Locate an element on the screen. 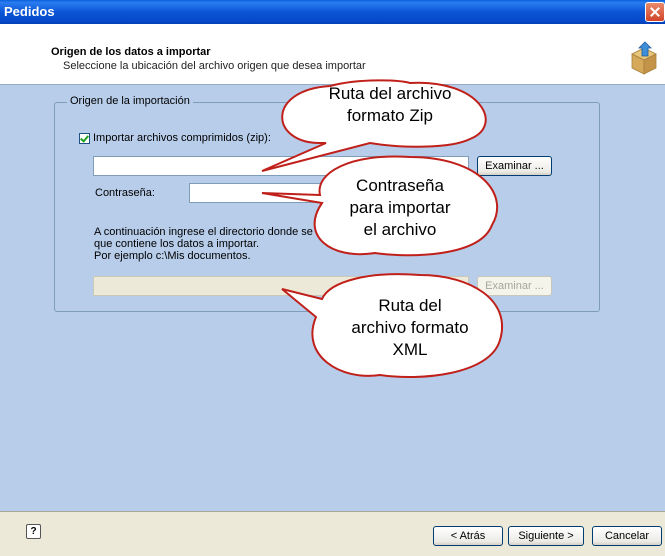  page-title: Origen de los datos a importar is located at coordinates (131, 52).